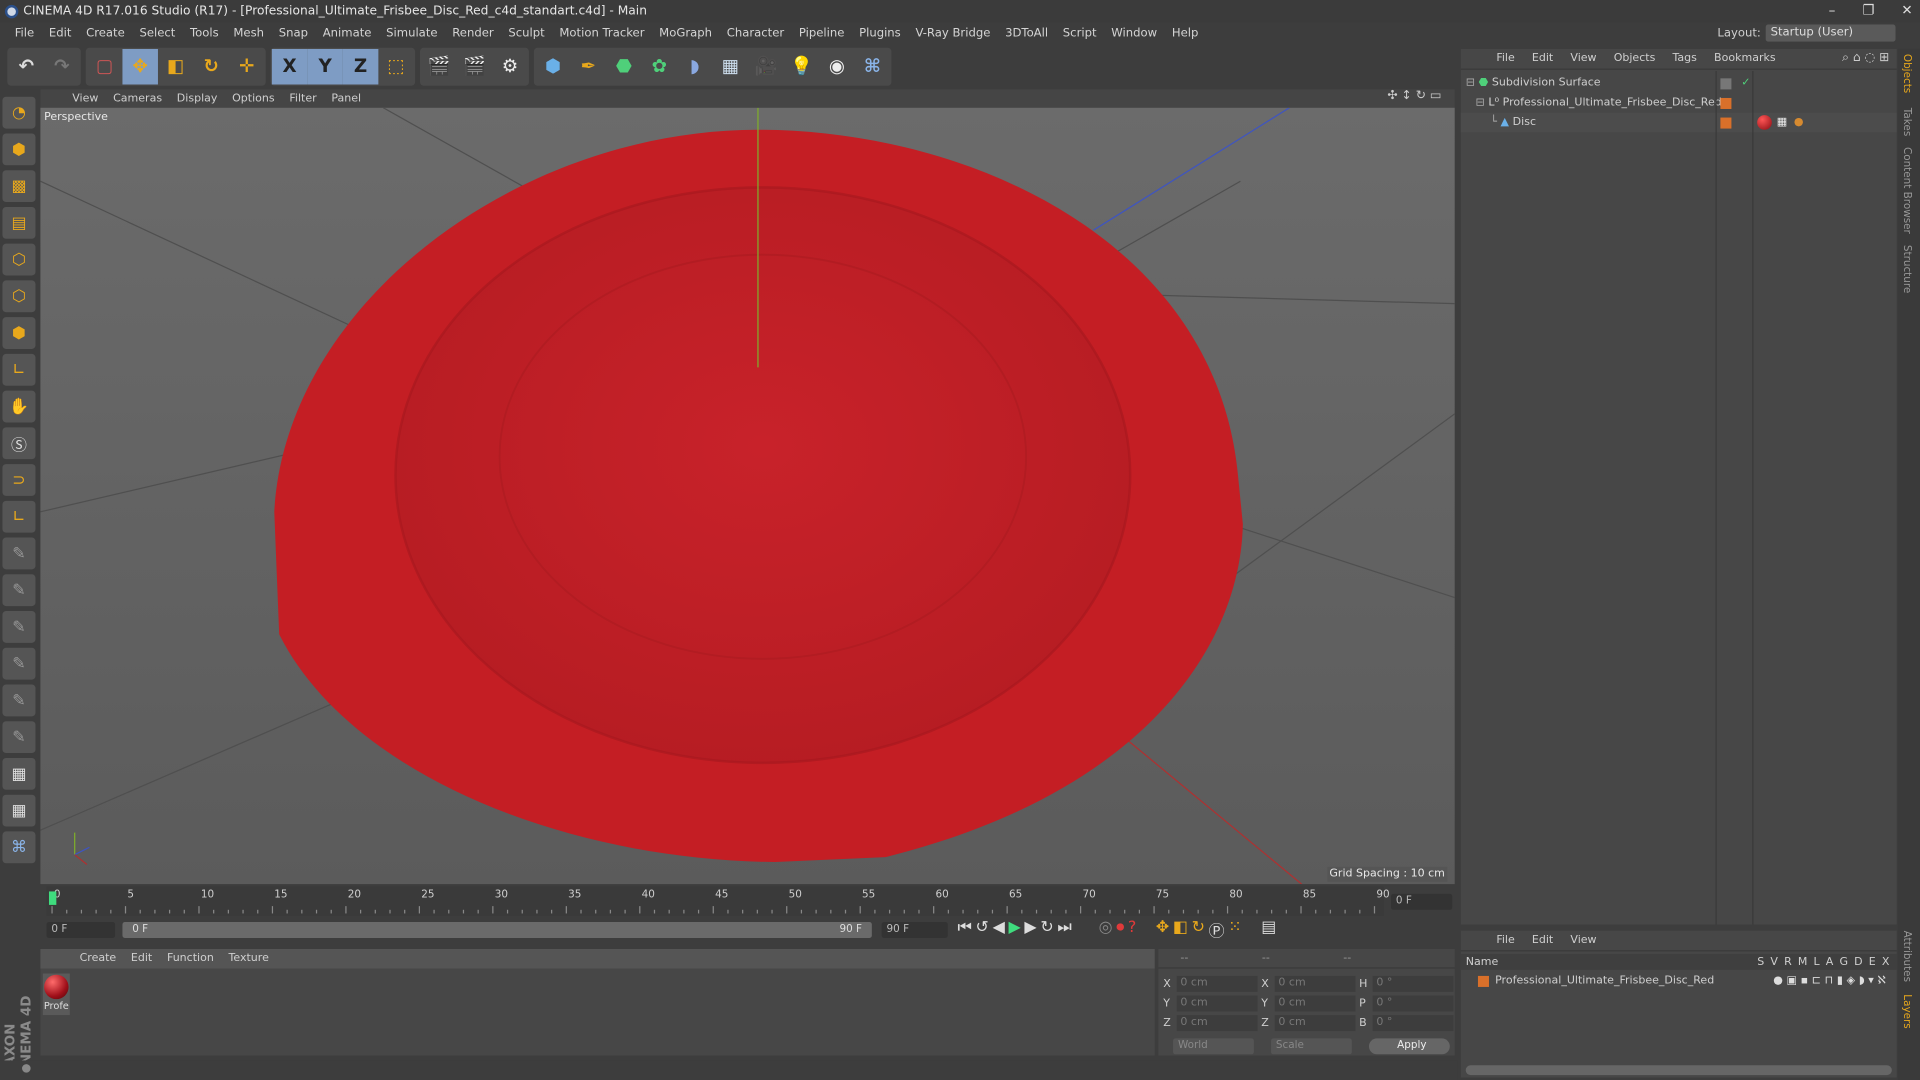  What do you see at coordinates (19, 847) in the screenshot?
I see `python-icon: ⌘` at bounding box center [19, 847].